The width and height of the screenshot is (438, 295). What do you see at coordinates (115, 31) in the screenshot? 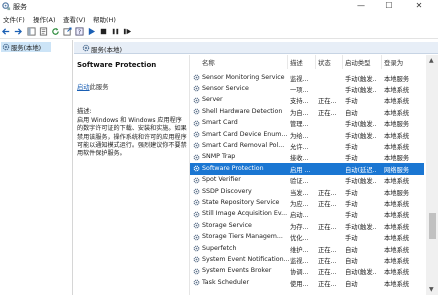
I see `pause-icon` at bounding box center [115, 31].